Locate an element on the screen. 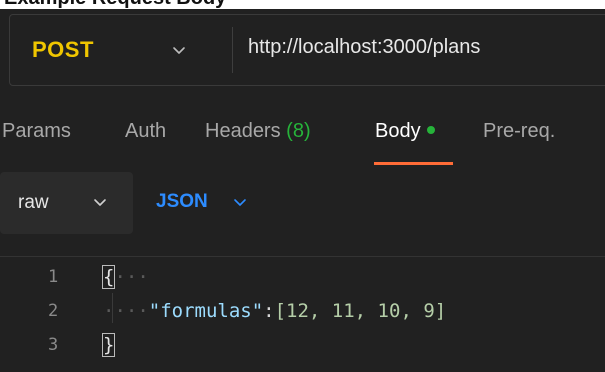 The width and height of the screenshot is (605, 372). body-mode-select: raw is located at coordinates (66, 203).